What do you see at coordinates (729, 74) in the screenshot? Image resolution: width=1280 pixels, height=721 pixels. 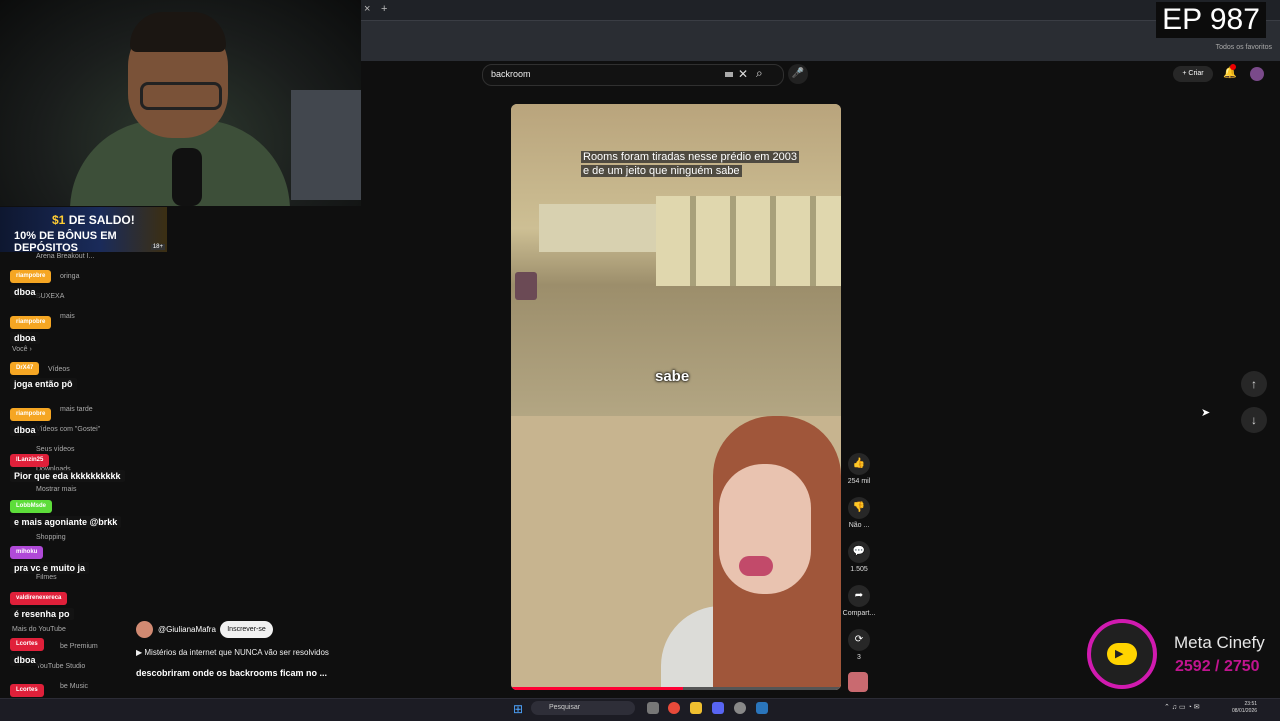 I see `keyboard-icon` at bounding box center [729, 74].